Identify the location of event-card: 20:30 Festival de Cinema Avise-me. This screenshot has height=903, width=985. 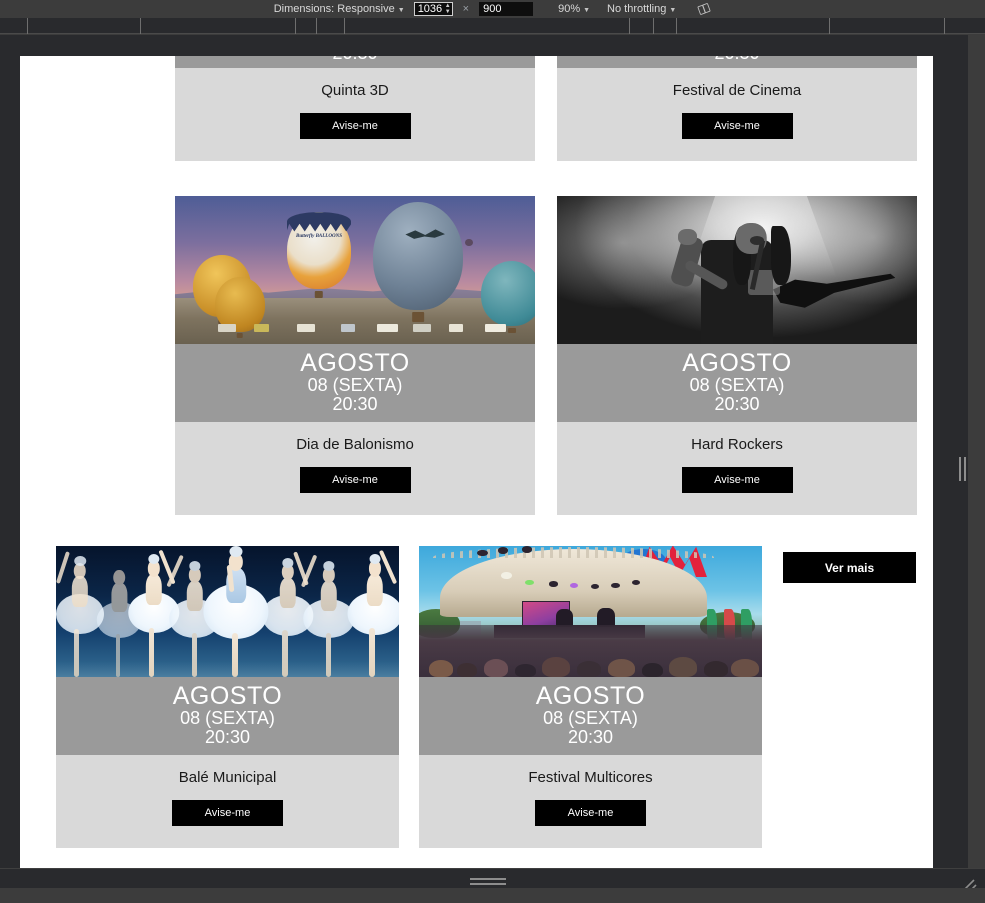
(737, 108).